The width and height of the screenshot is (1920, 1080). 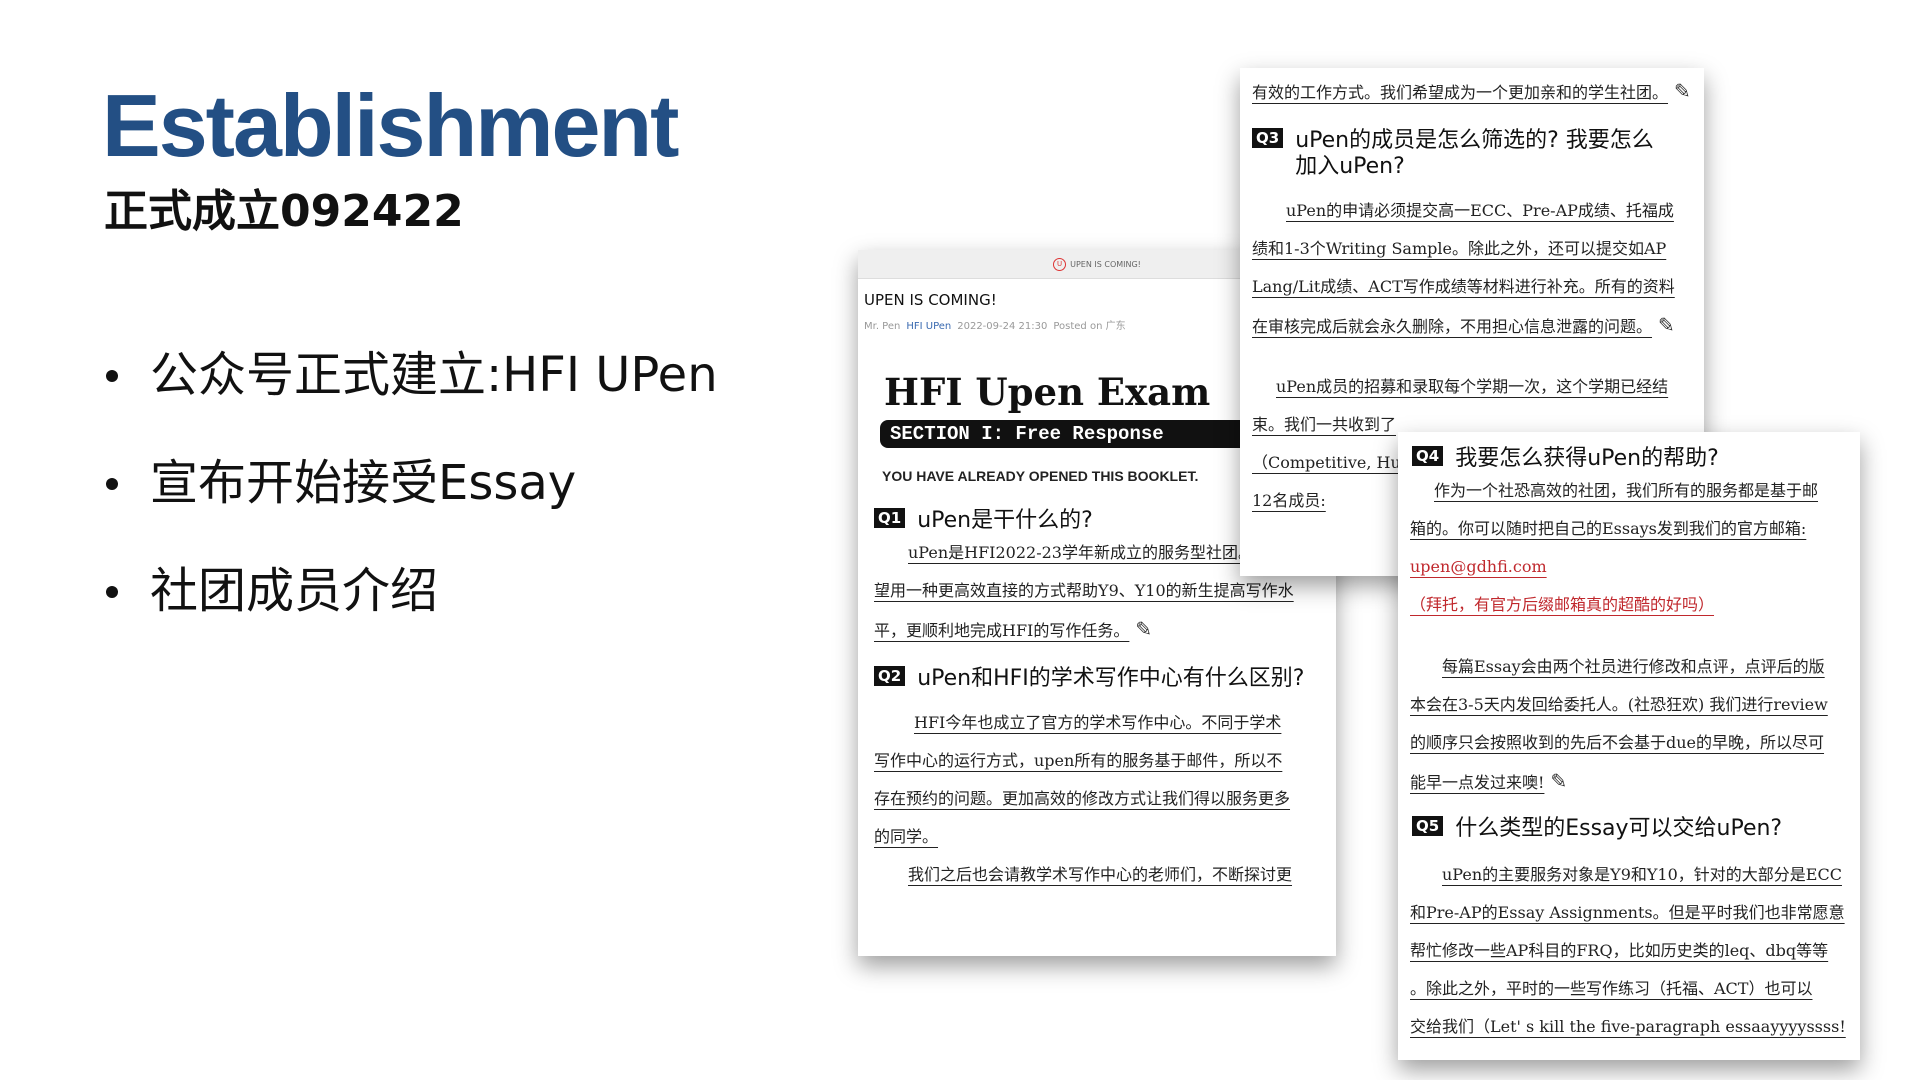 What do you see at coordinates (1098, 722) in the screenshot?
I see `answer-line: HFI今年也成立了官方的学术写作中心。不同于学术` at bounding box center [1098, 722].